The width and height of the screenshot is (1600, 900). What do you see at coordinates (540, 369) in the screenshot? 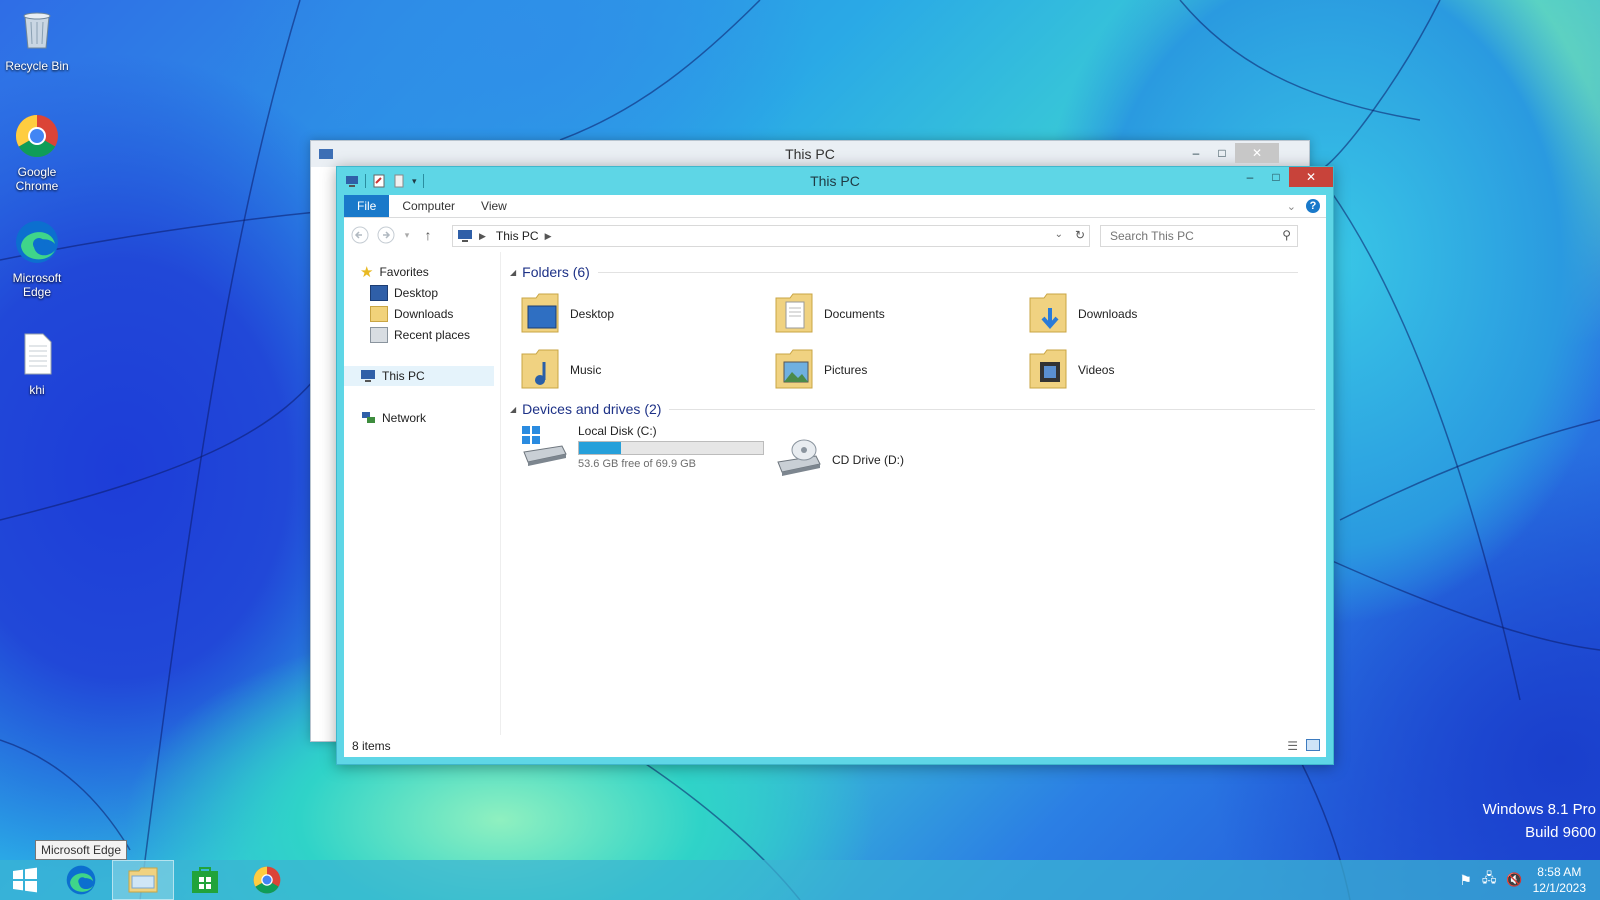
I see `music-folder-icon` at bounding box center [540, 369].